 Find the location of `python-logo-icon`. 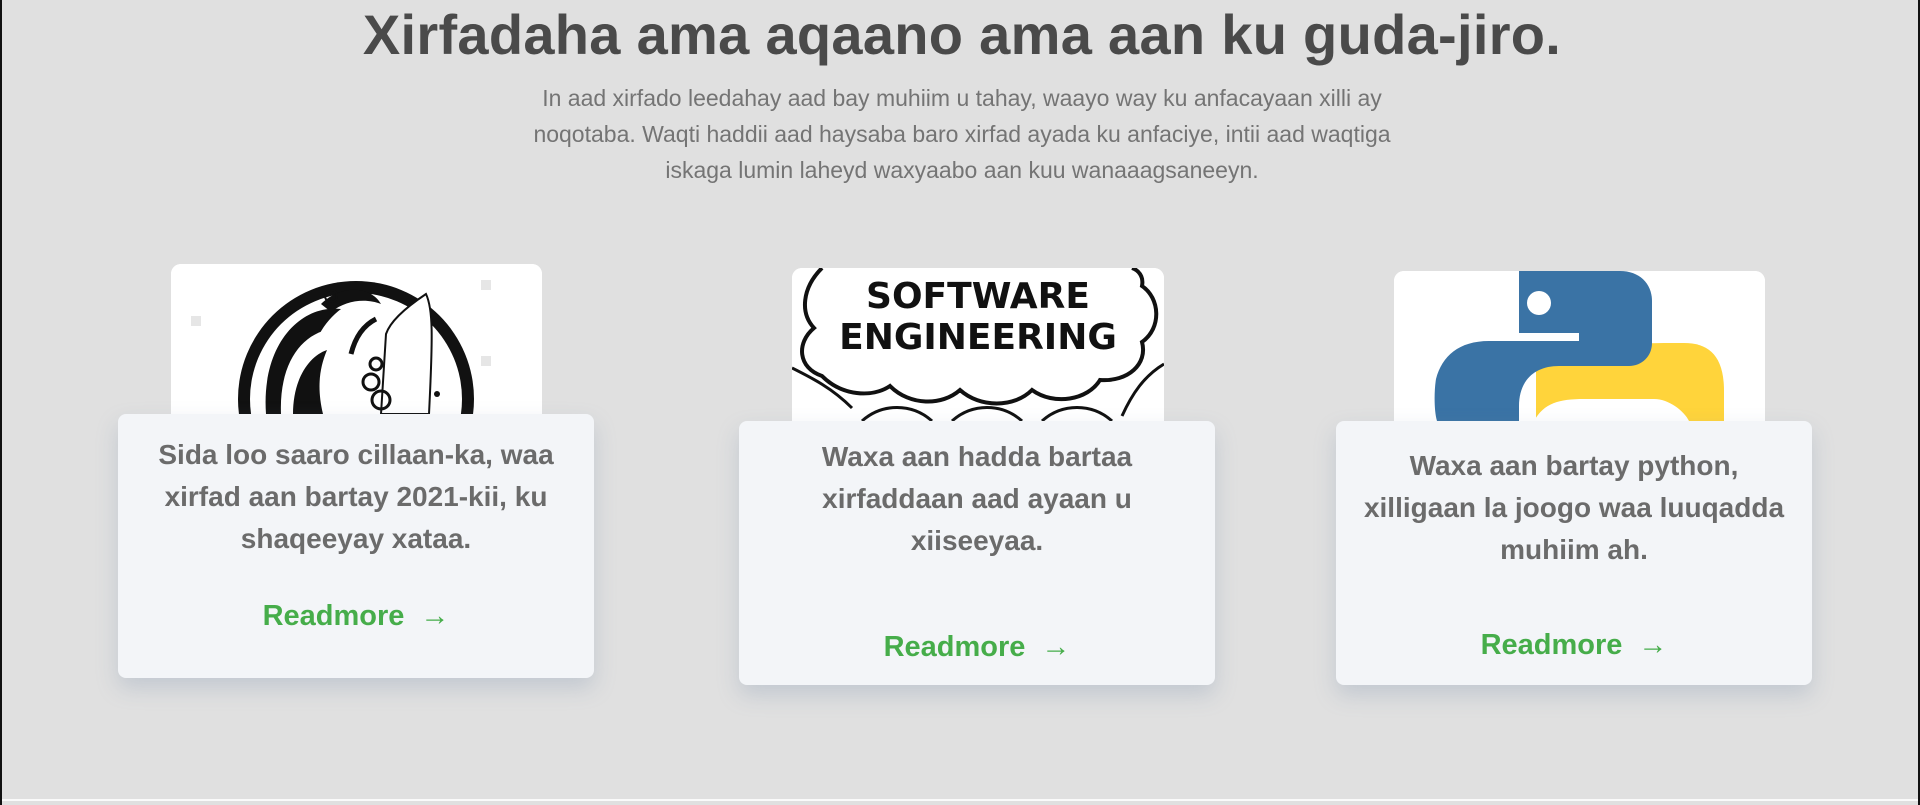

python-logo-icon is located at coordinates (1579, 346).